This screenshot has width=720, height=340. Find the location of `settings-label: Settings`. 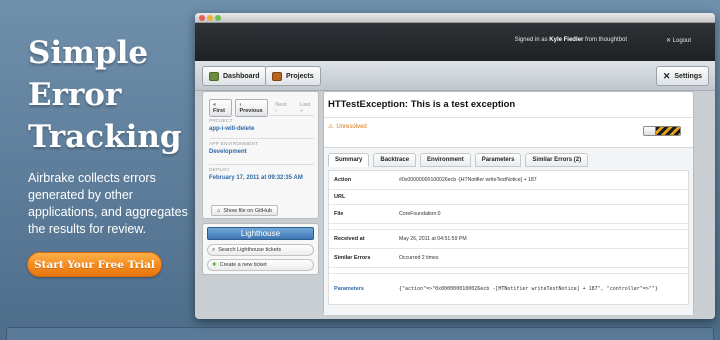

settings-label: Settings is located at coordinates (688, 76).